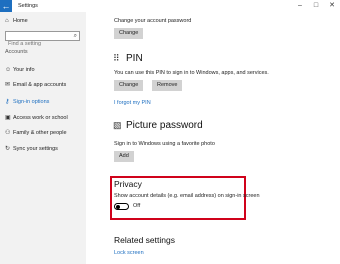  What do you see at coordinates (31, 101) in the screenshot?
I see `sidebar-item-label: Sign-in options` at bounding box center [31, 101].